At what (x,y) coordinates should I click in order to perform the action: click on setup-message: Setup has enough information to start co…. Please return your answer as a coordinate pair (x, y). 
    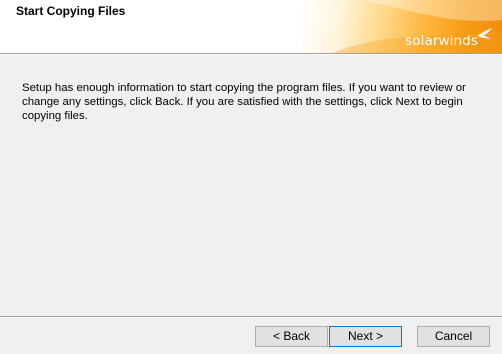
    Looking at the image, I should click on (244, 102).